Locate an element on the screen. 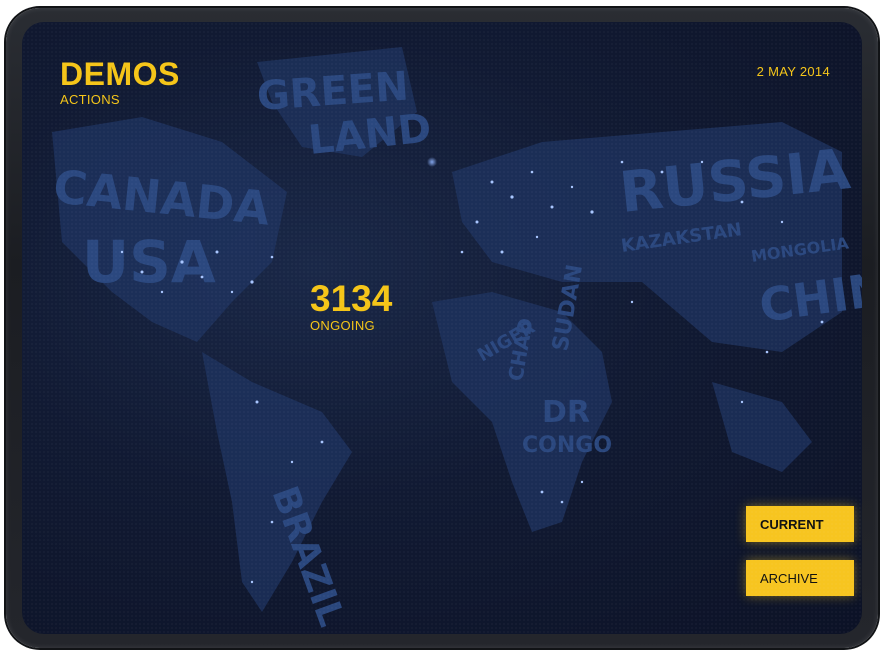 This screenshot has height=662, width=886. ongoing-count: 3134 is located at coordinates (351, 298).